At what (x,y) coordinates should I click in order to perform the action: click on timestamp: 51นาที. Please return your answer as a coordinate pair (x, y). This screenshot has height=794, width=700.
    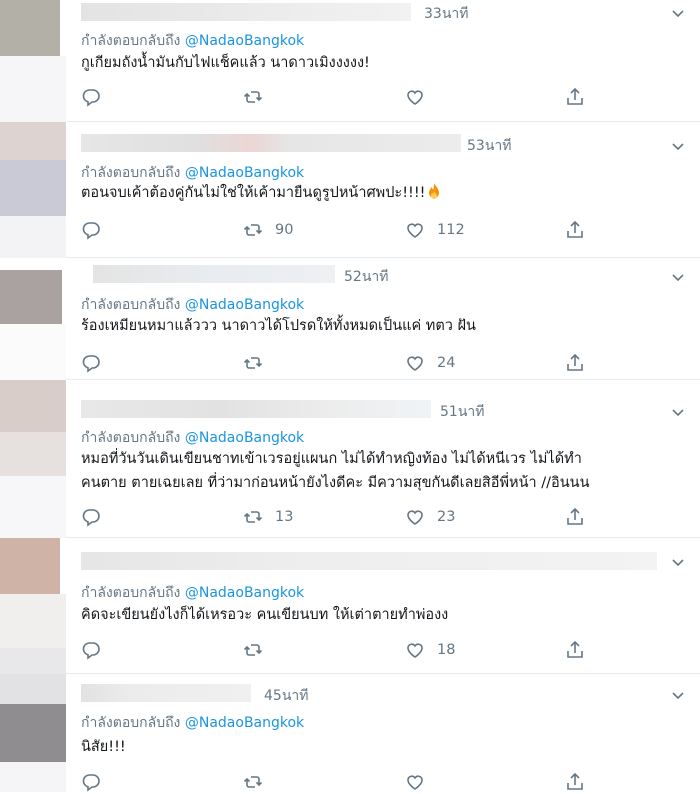
    Looking at the image, I should click on (462, 412).